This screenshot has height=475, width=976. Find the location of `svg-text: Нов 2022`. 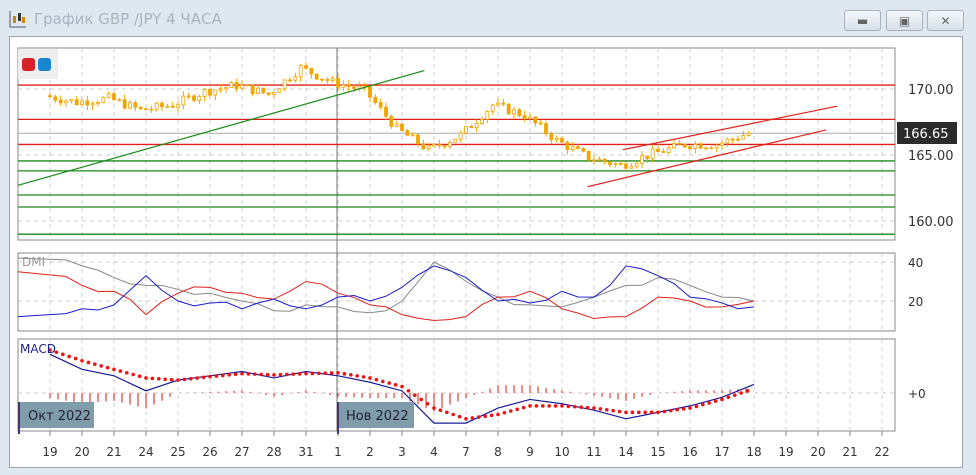

svg-text: Нов 2022 is located at coordinates (377, 416).